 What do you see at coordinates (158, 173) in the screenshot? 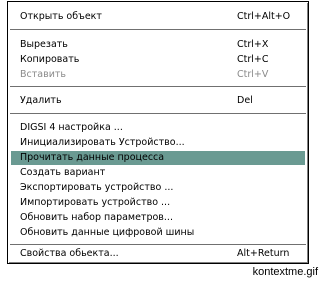
I see `menu-item-create-variant: Создать вариант` at bounding box center [158, 173].